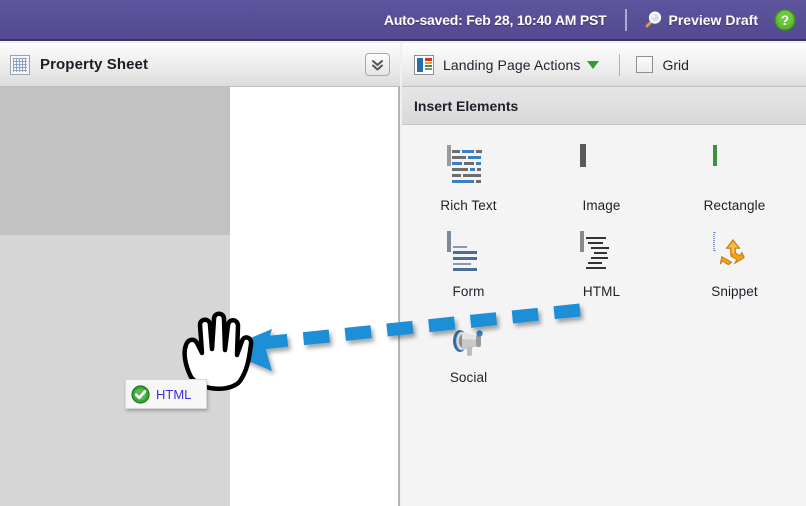 The image size is (806, 506). What do you see at coordinates (511, 65) in the screenshot?
I see `landing-page-actions-label: Landing Page Actions` at bounding box center [511, 65].